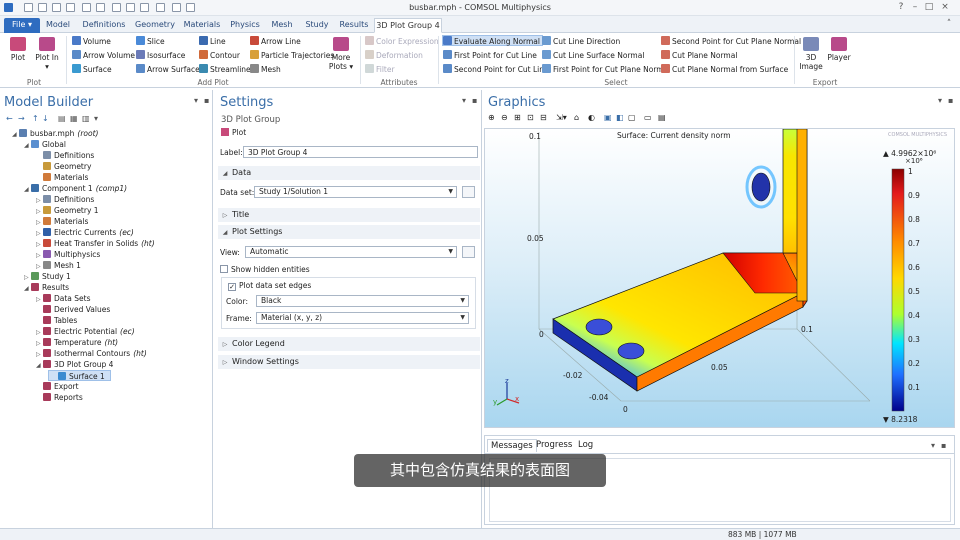 This screenshot has width=960, height=540. What do you see at coordinates (95, 243) in the screenshot?
I see `tree-item: ▷ Heat Transfer in Solids (ht)` at bounding box center [95, 243].